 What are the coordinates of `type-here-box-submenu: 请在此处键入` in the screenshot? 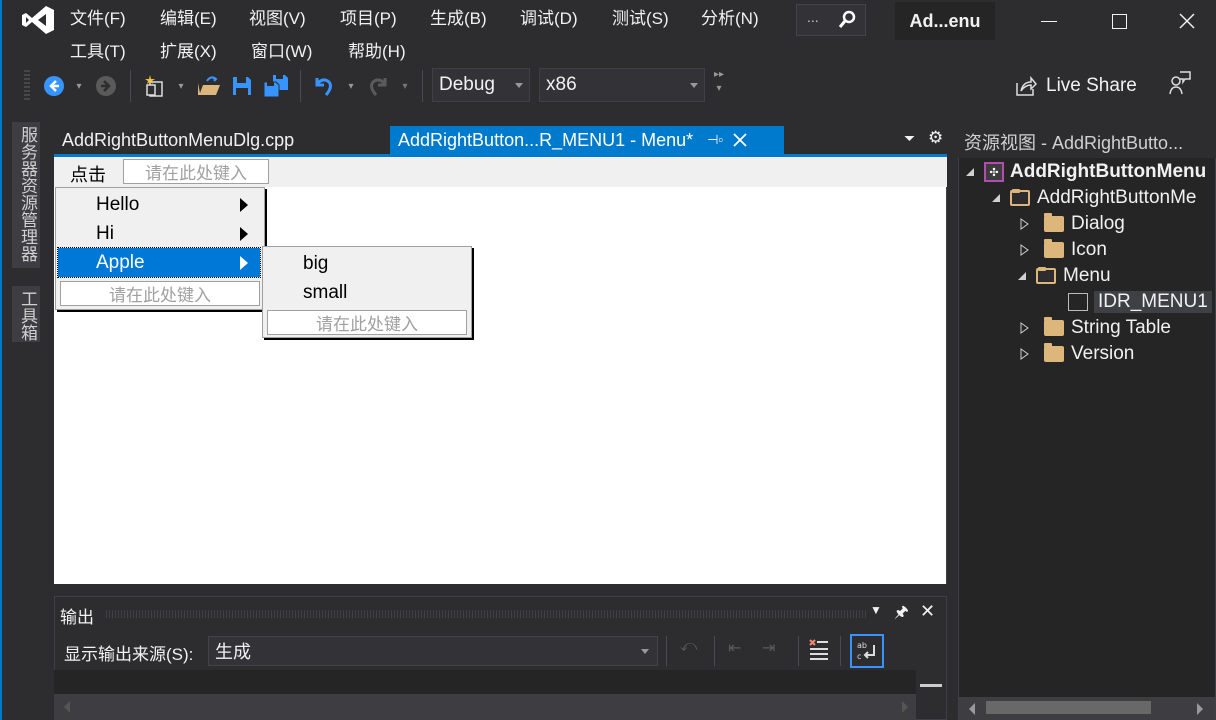 It's located at (367, 322).